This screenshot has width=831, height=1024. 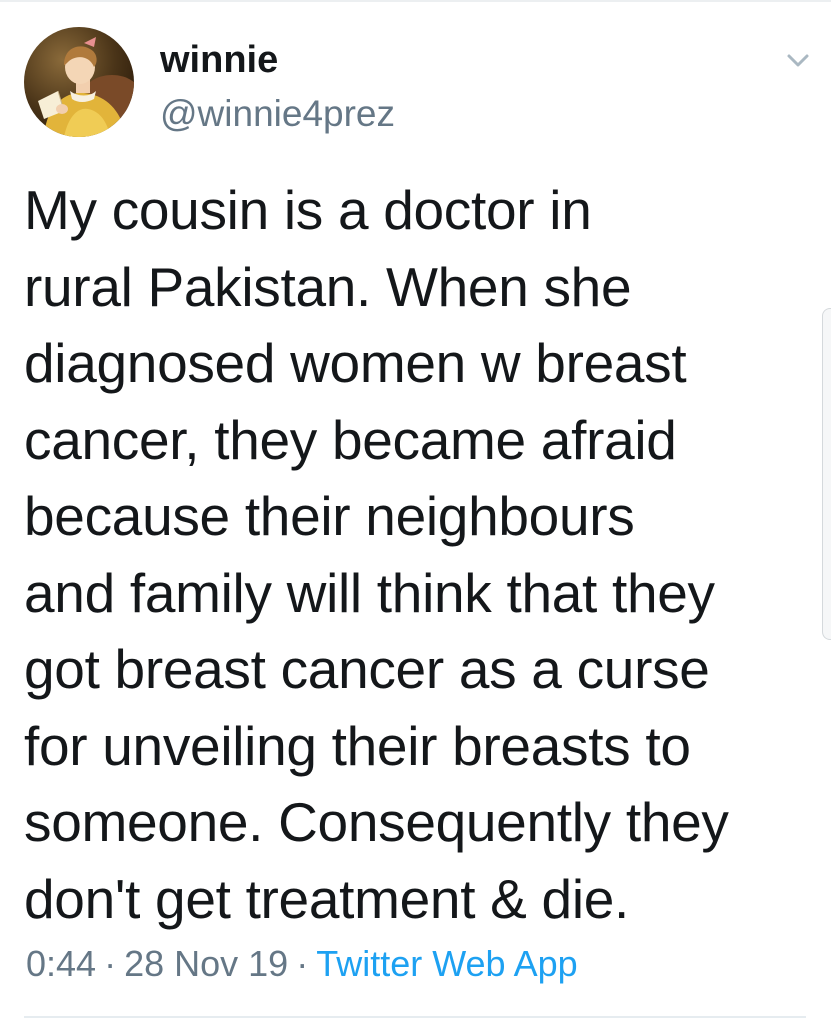 What do you see at coordinates (415, 1017) in the screenshot?
I see `bottom-divider` at bounding box center [415, 1017].